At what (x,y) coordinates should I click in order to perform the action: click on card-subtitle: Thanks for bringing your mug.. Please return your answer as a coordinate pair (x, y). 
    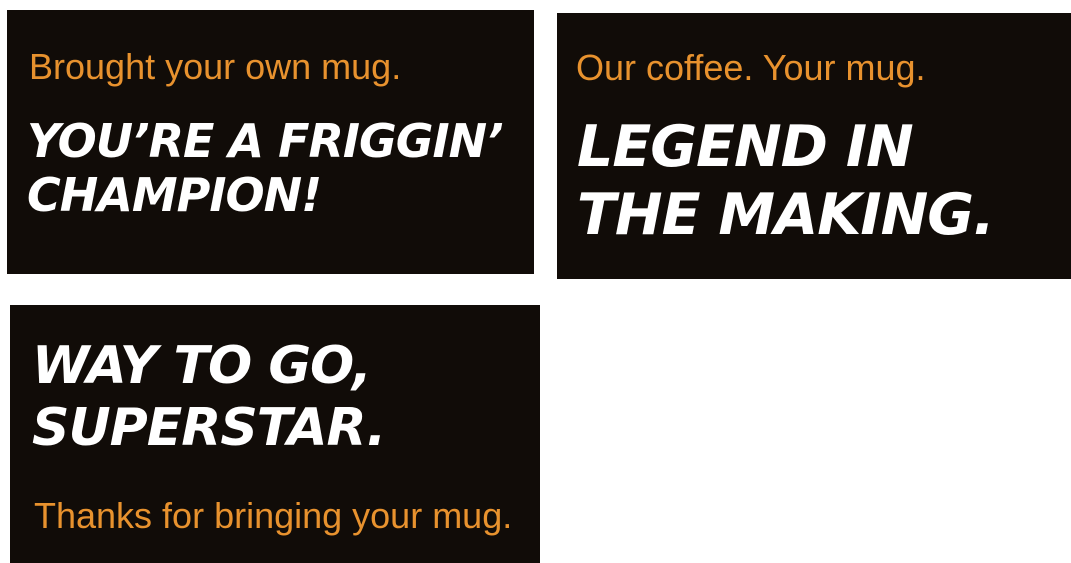
    Looking at the image, I should click on (273, 515).